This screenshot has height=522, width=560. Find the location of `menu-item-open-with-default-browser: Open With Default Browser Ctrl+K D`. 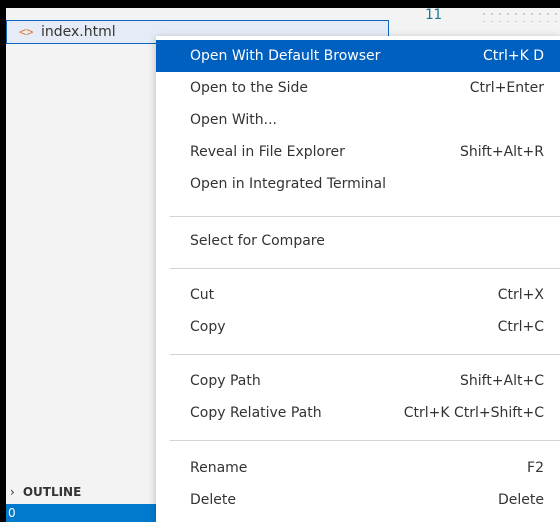

menu-item-open-with-default-browser: Open With Default Browser Ctrl+K D is located at coordinates (358, 56).